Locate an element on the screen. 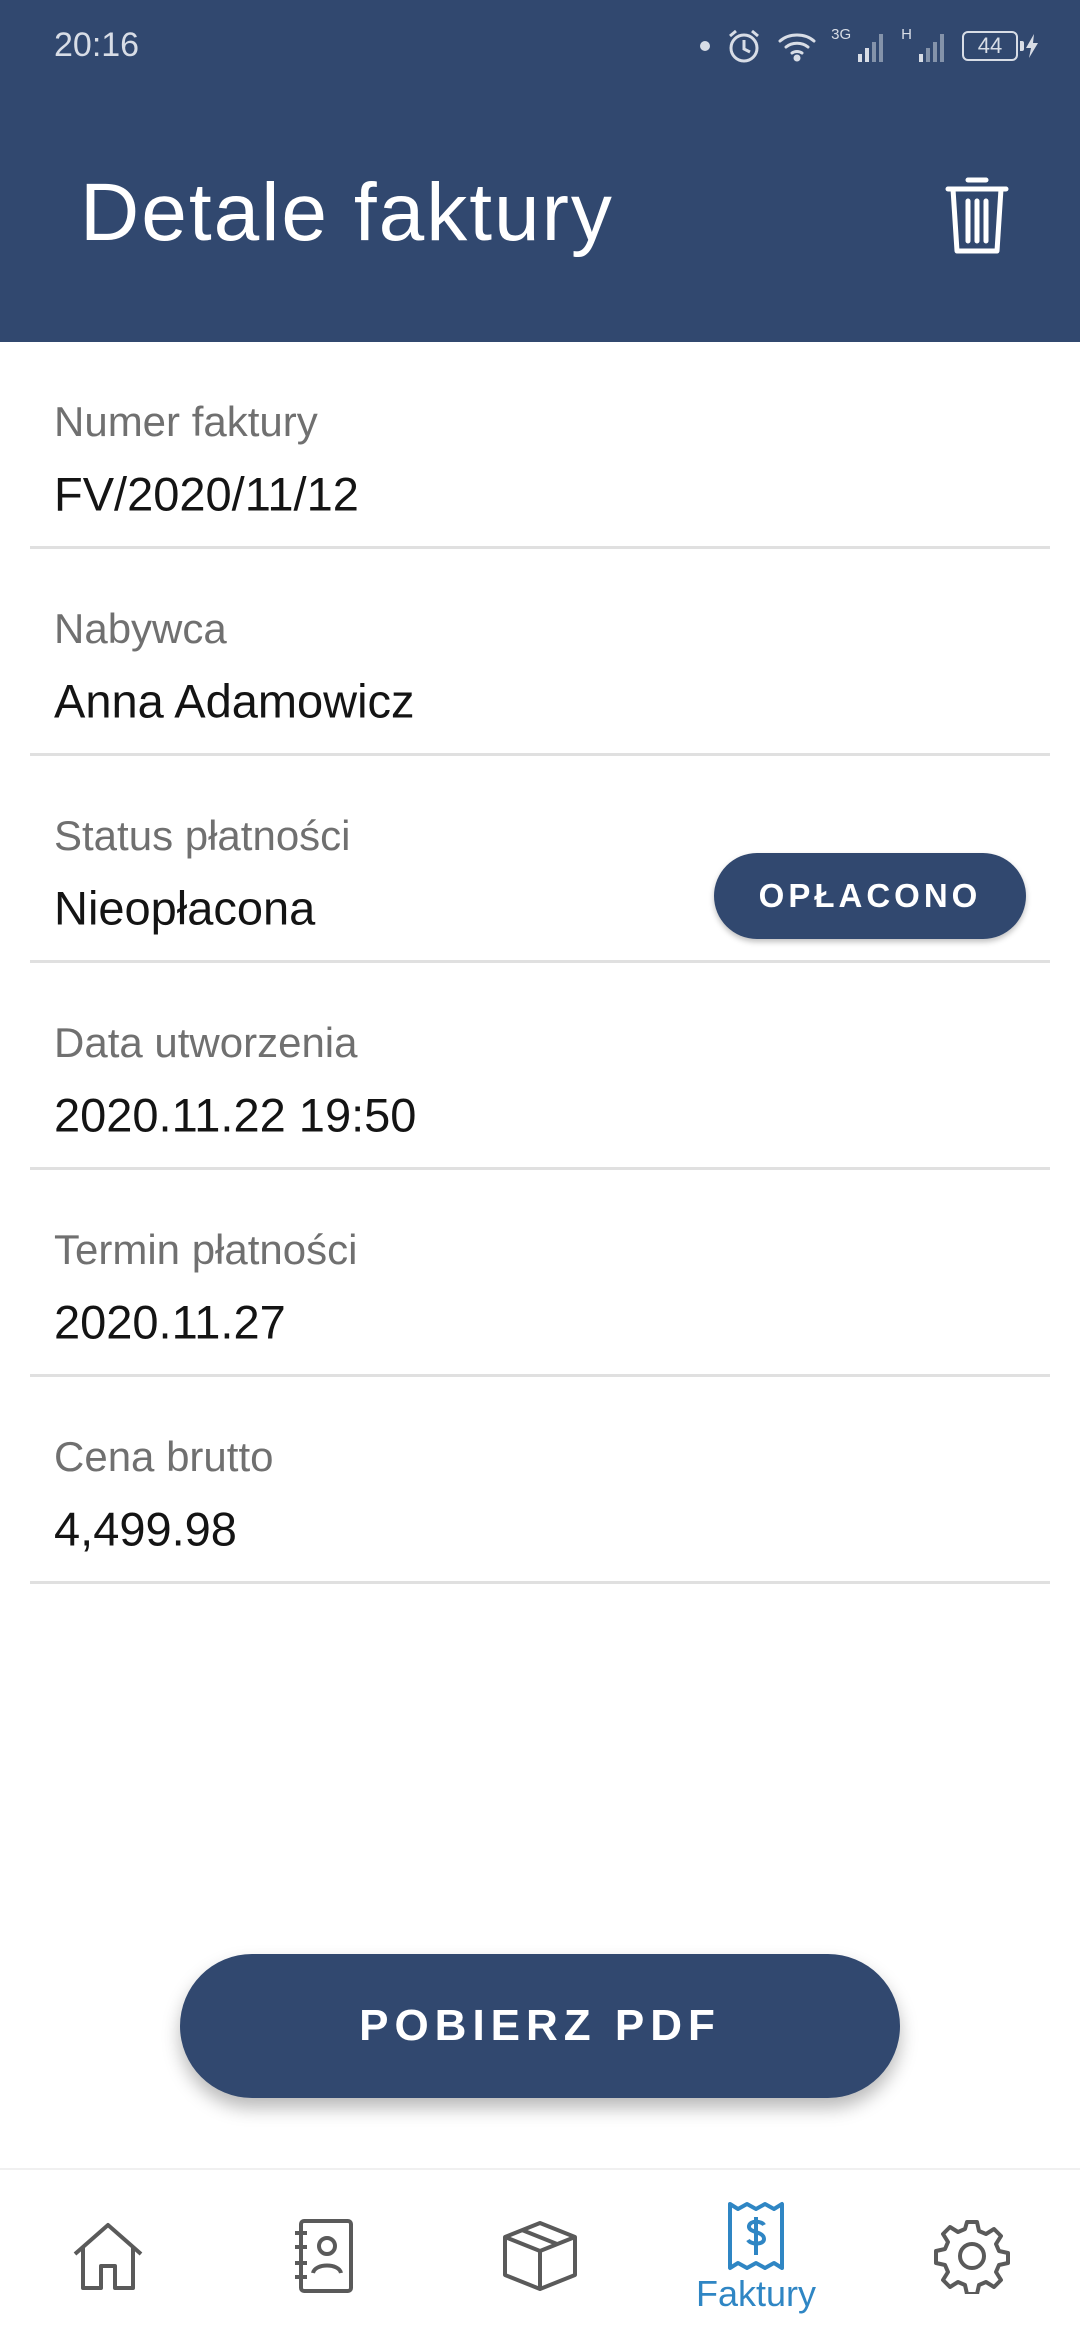 Image resolution: width=1080 pixels, height=2340 pixels. buyer-value: Anna Adamowicz is located at coordinates (234, 701).